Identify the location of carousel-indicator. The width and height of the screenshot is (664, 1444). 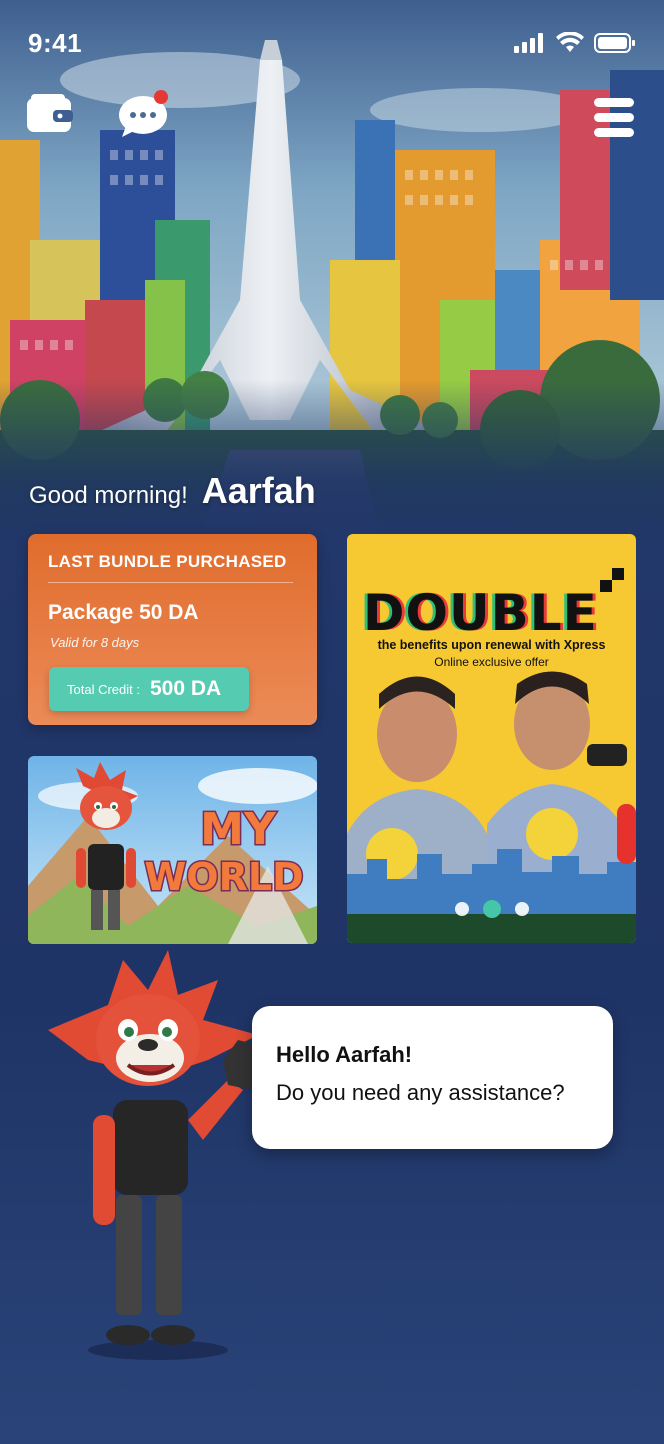
(491, 909).